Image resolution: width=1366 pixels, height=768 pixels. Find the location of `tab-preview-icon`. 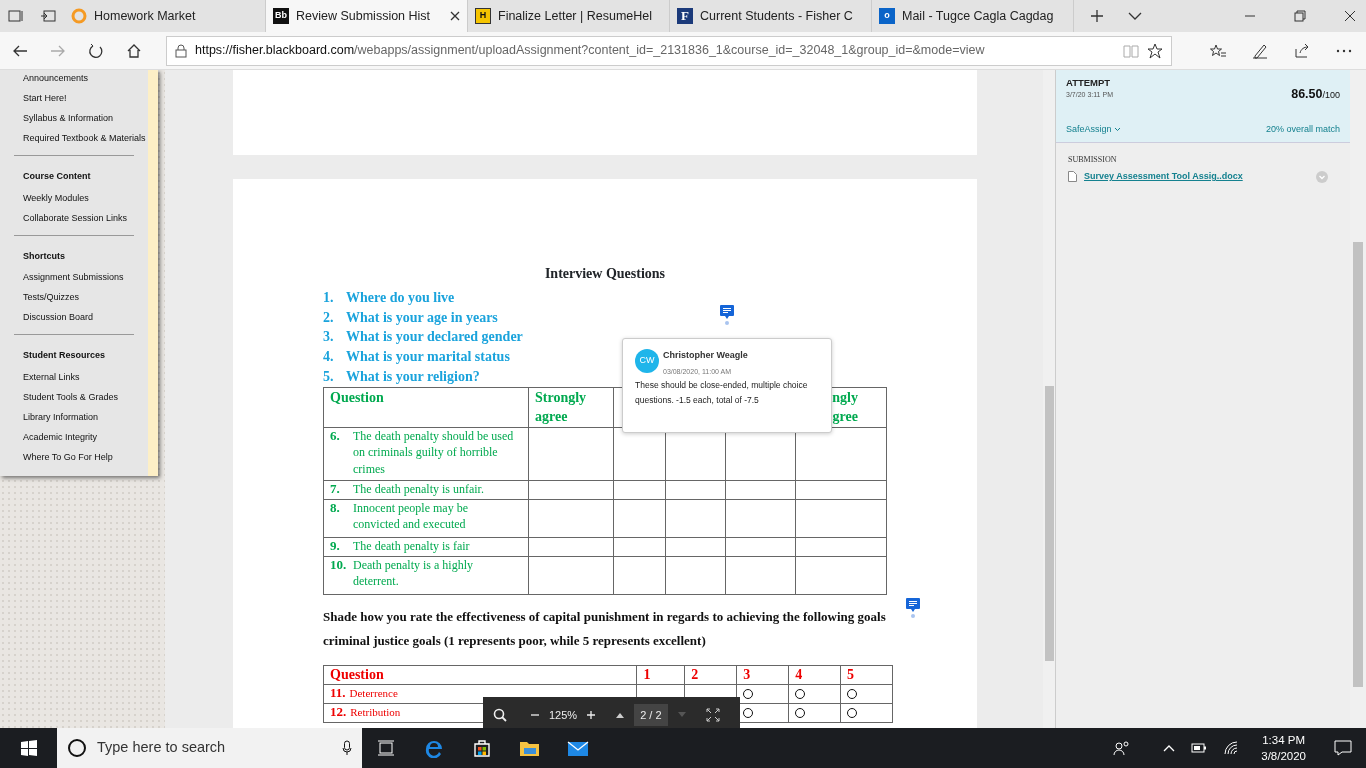

tab-preview-icon is located at coordinates (16, 16).